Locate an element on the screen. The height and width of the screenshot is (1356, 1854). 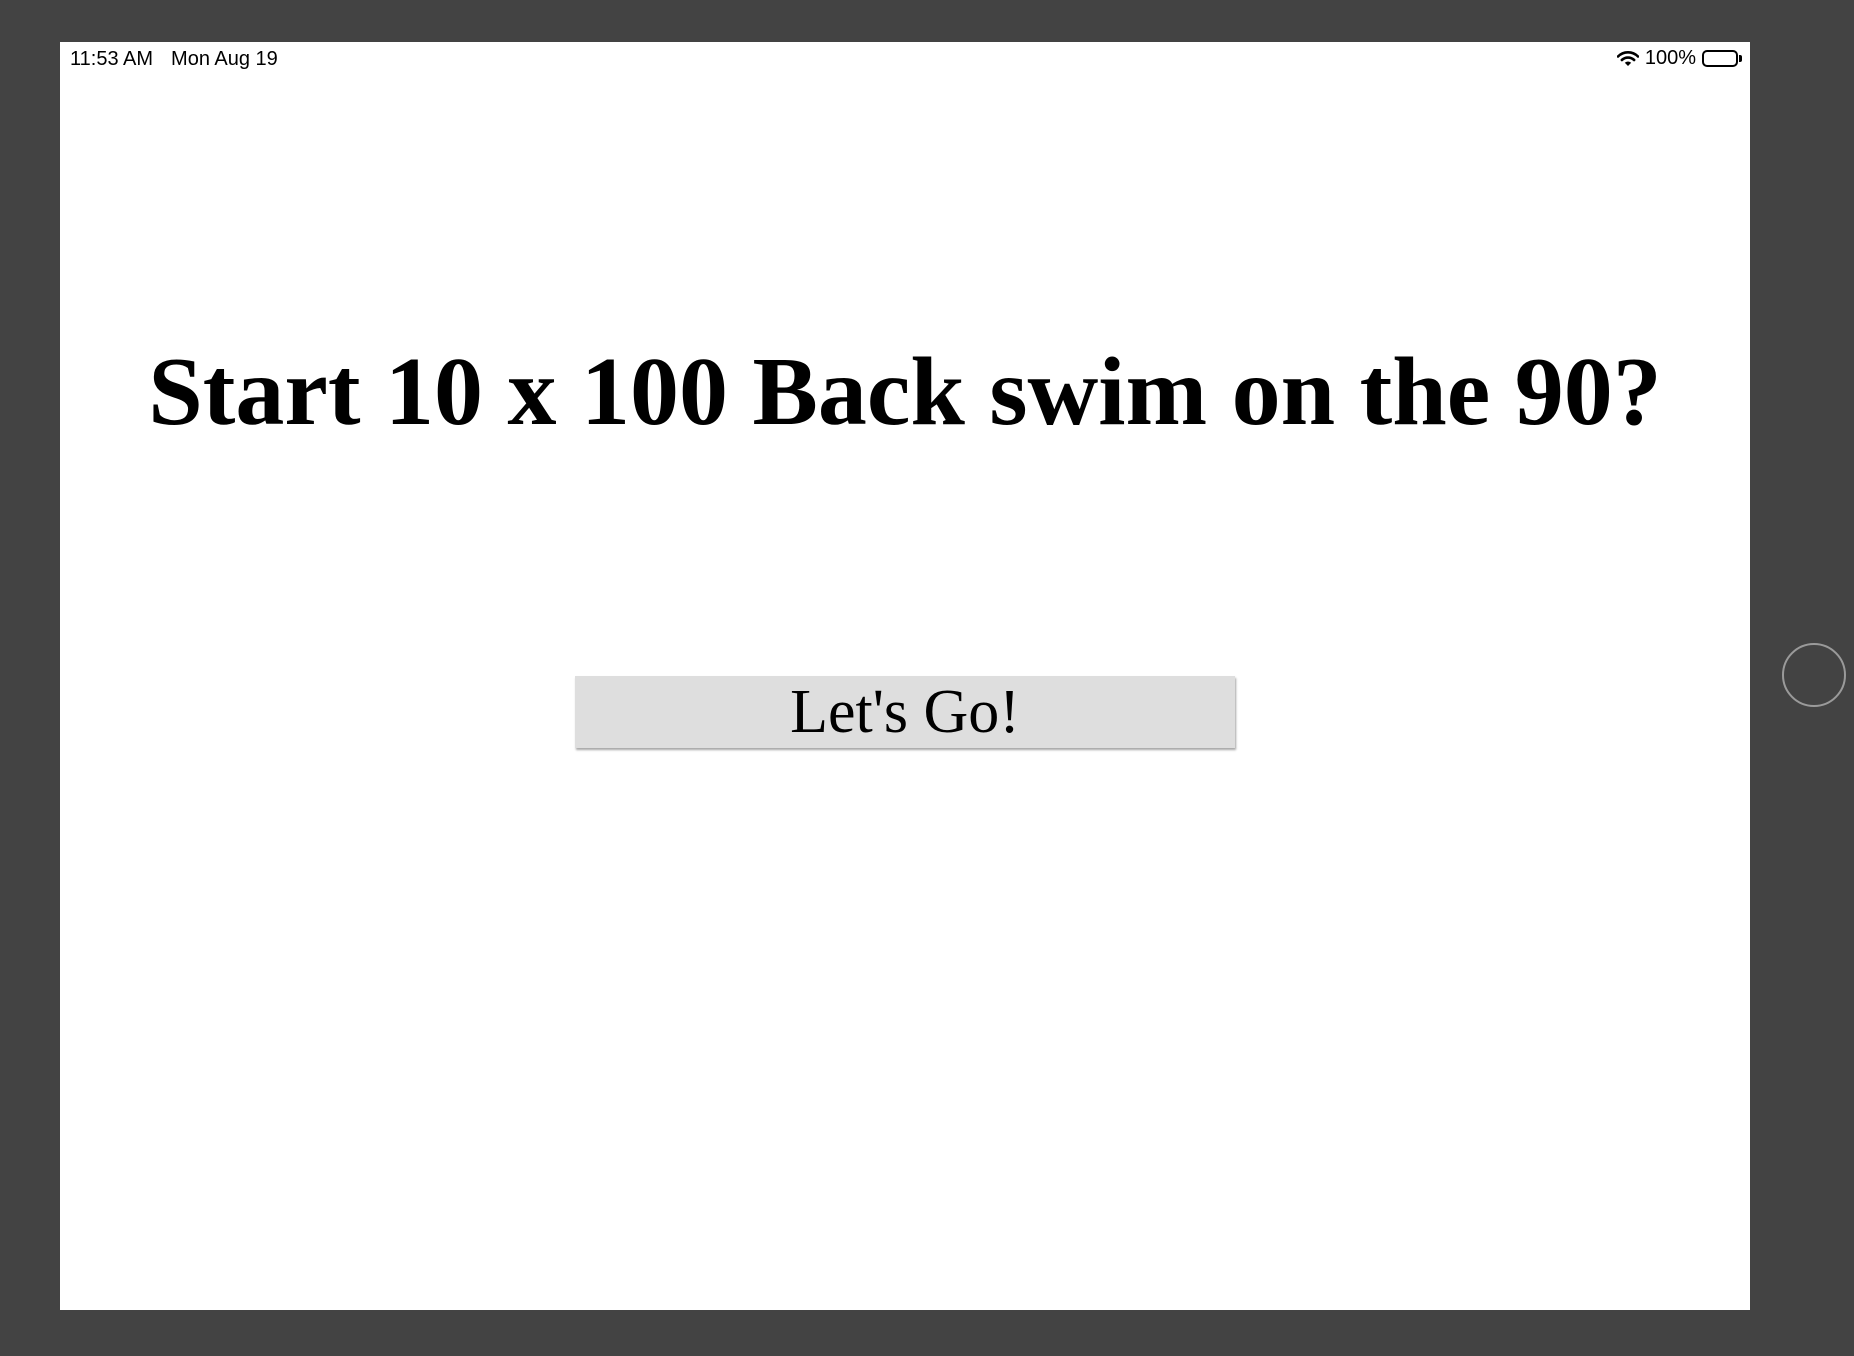
battery-body is located at coordinates (1720, 58).